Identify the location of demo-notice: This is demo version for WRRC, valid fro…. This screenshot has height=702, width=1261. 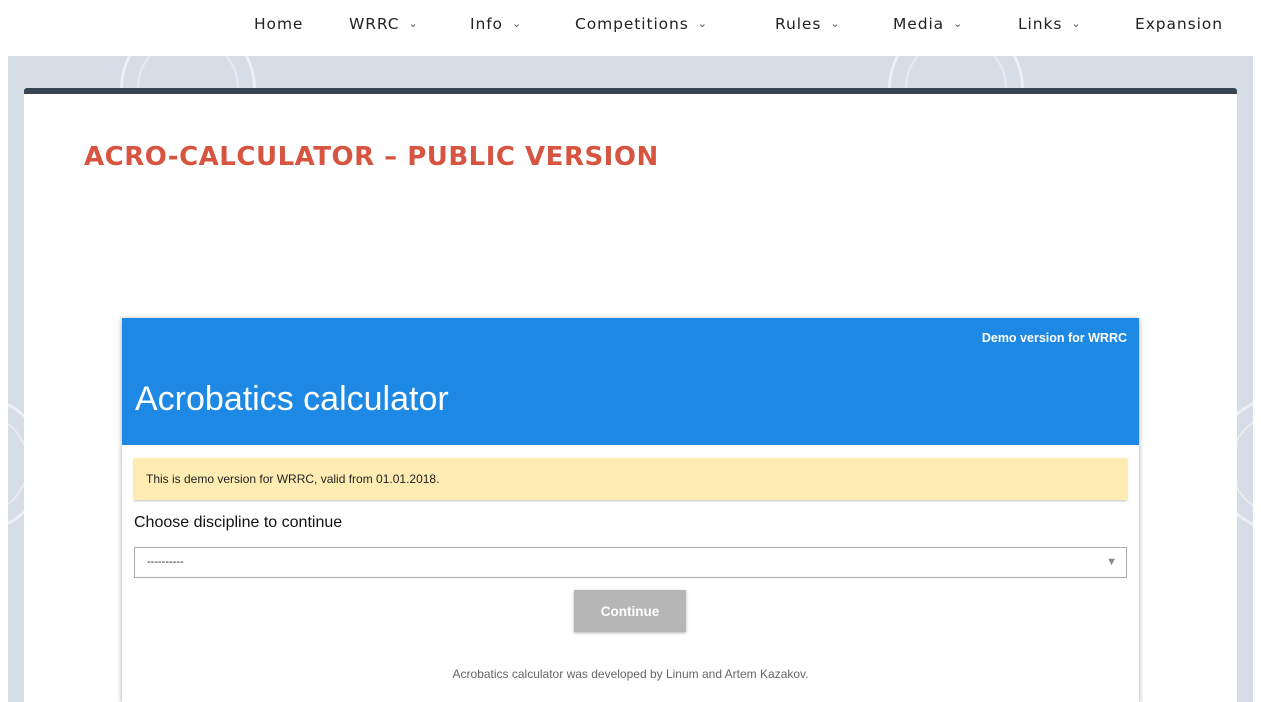
(630, 479).